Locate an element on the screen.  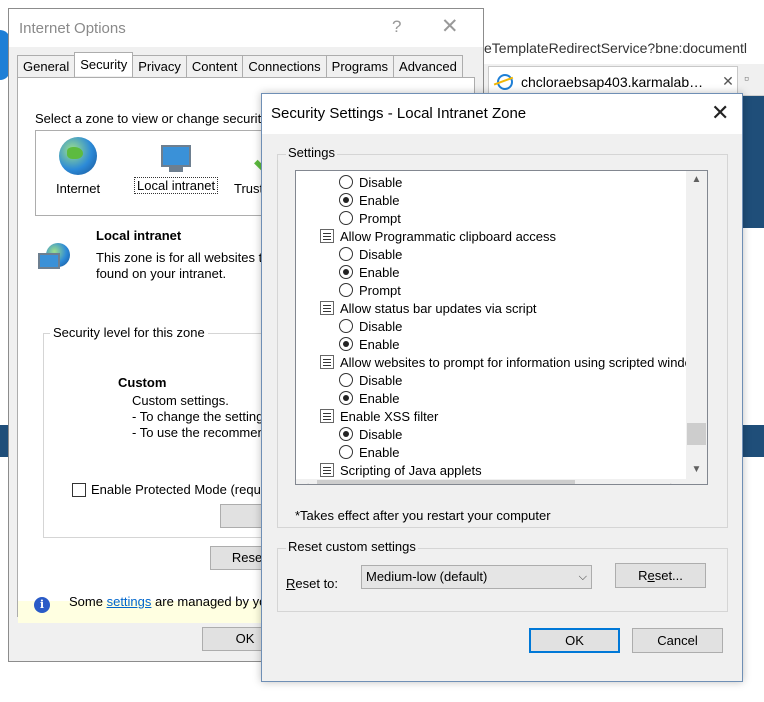
checkbox-box is located at coordinates (79, 489).